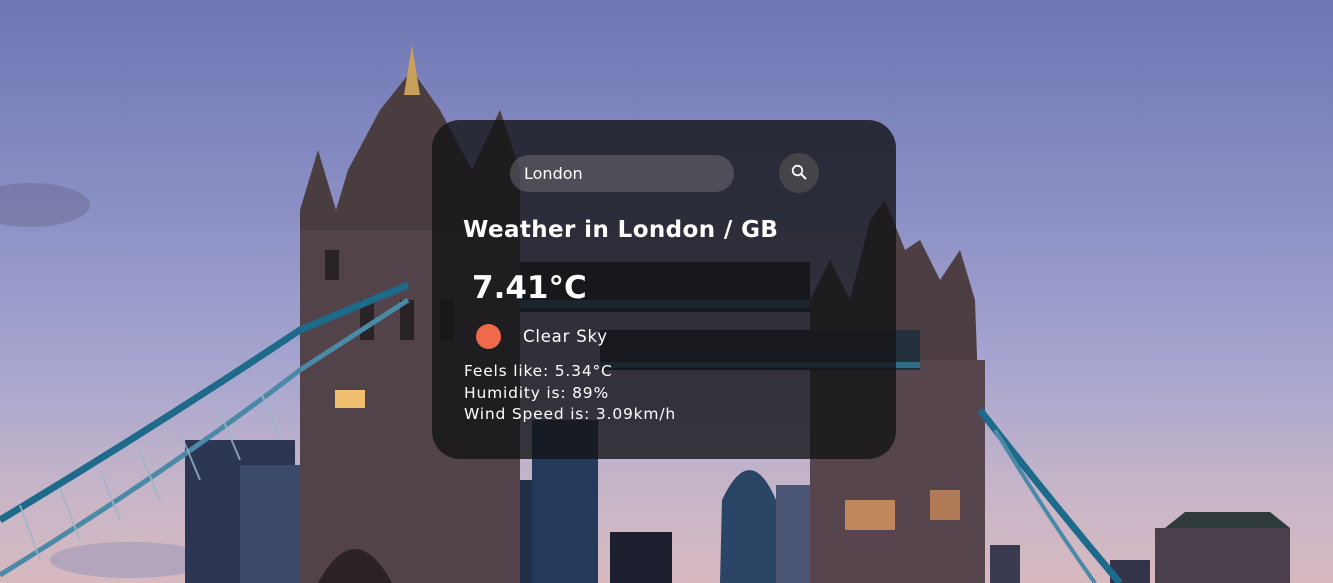  What do you see at coordinates (529, 288) in the screenshot?
I see `temperature-value: 7.41°C` at bounding box center [529, 288].